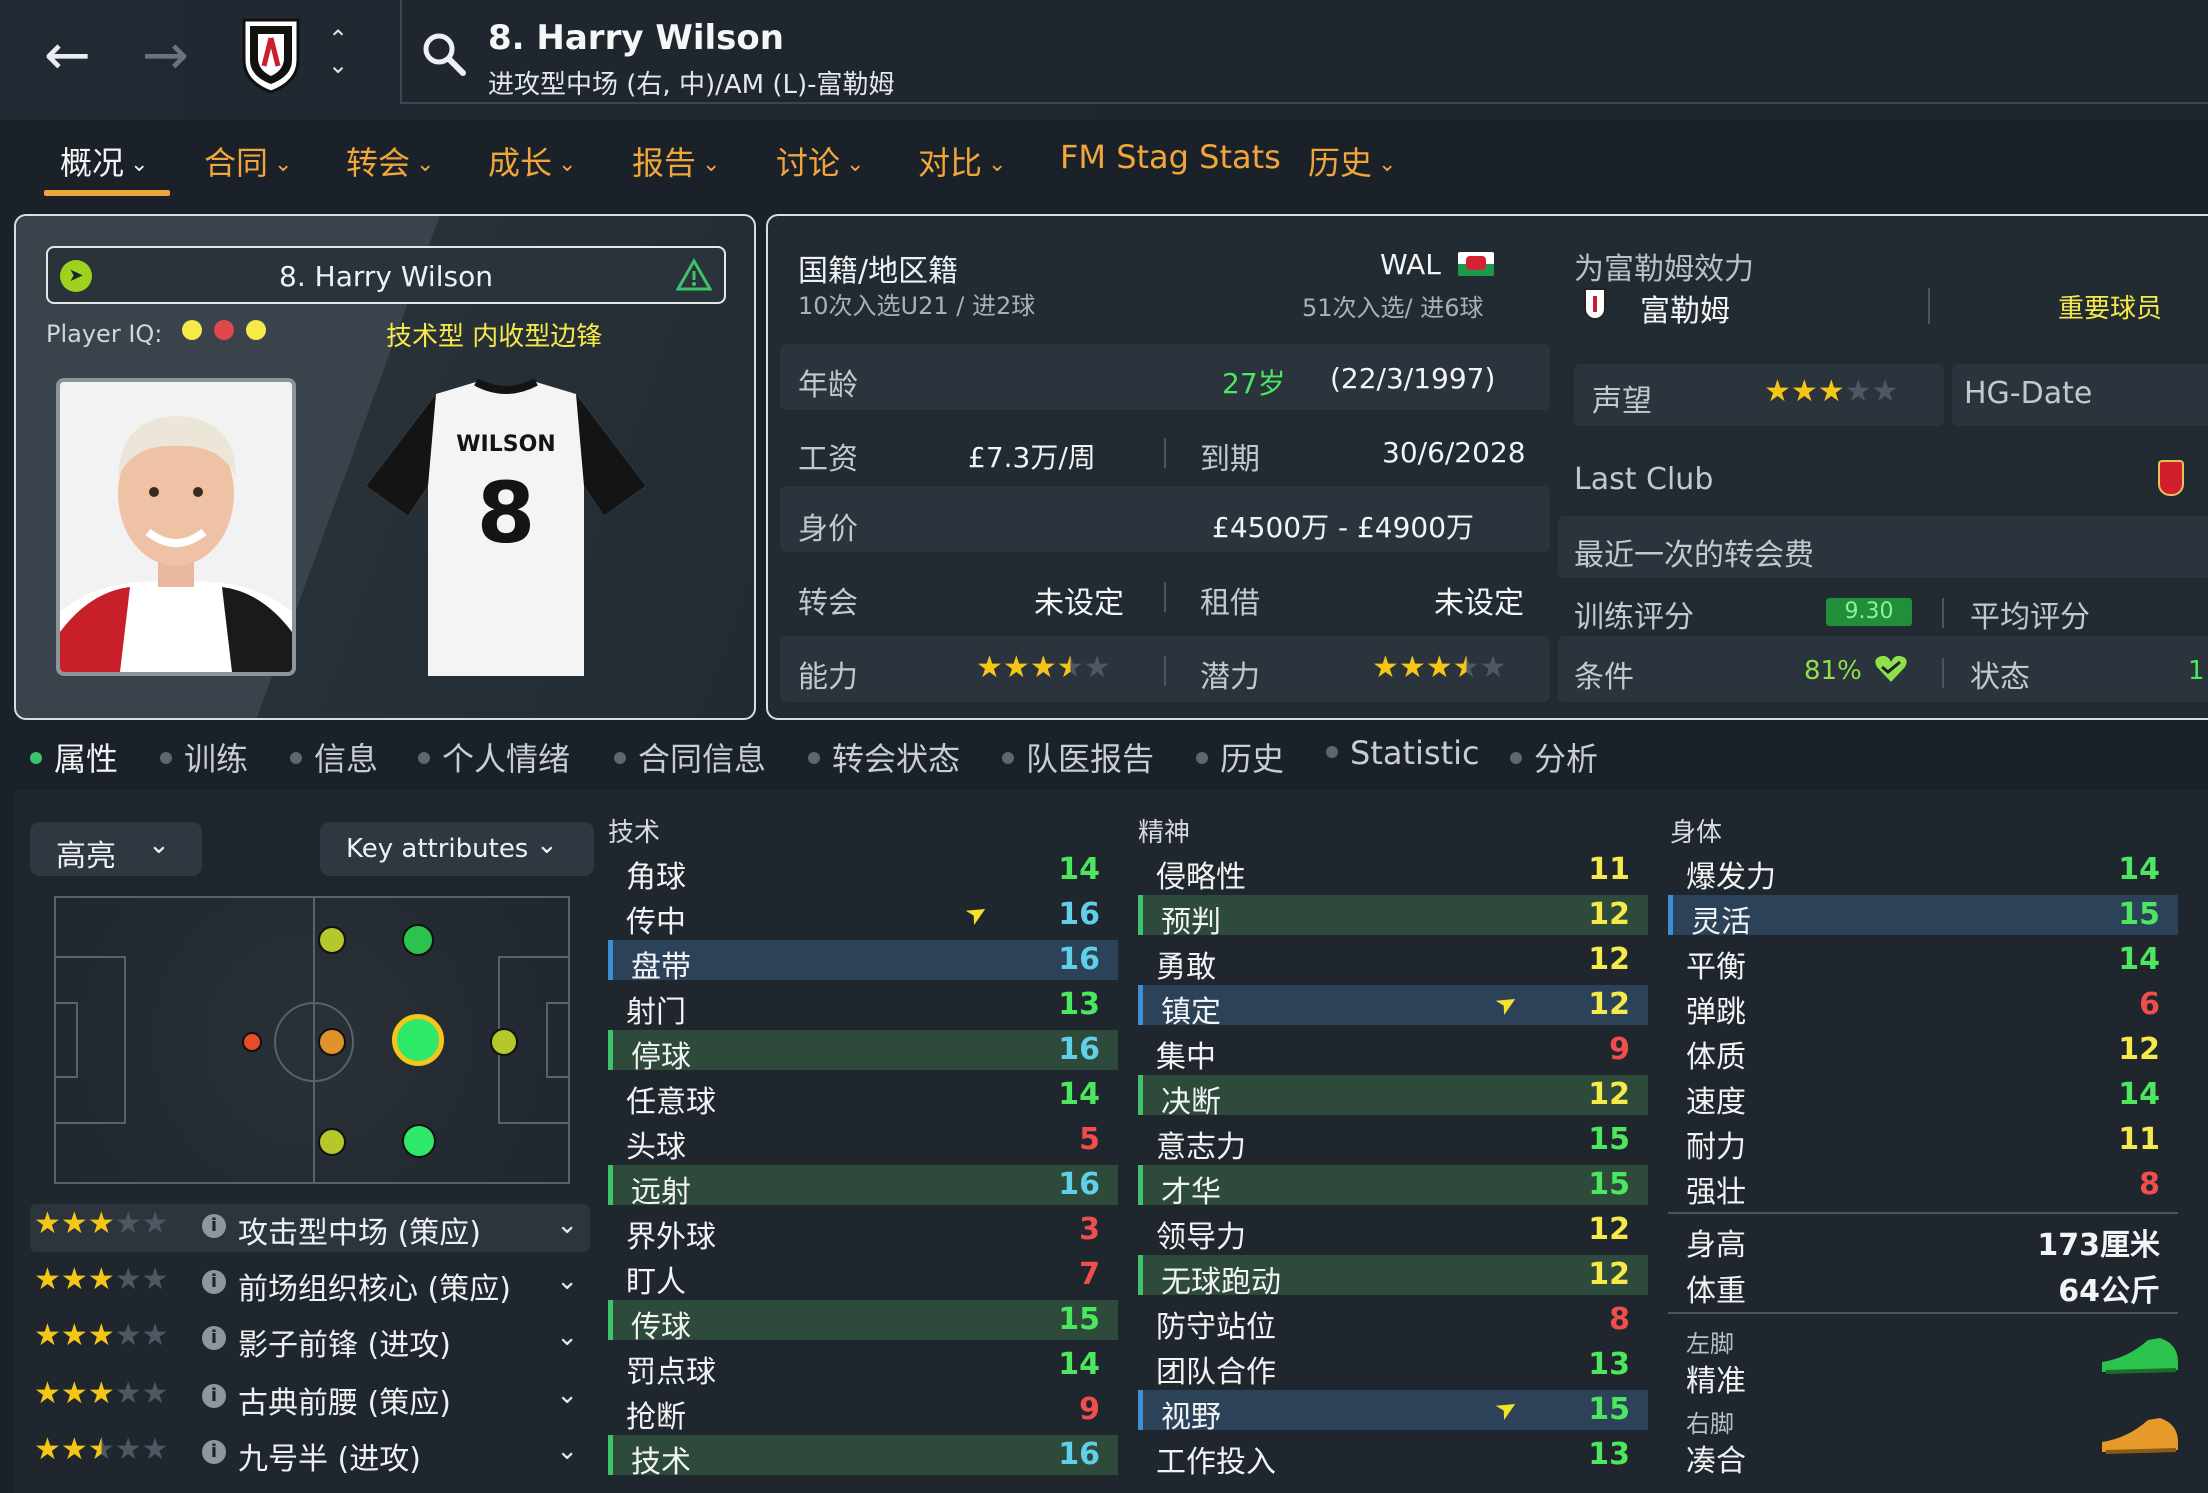 Image resolution: width=2208 pixels, height=1493 pixels. What do you see at coordinates (457, 849) in the screenshot?
I see `key-attributes-dropdown: Key attributes ⌄` at bounding box center [457, 849].